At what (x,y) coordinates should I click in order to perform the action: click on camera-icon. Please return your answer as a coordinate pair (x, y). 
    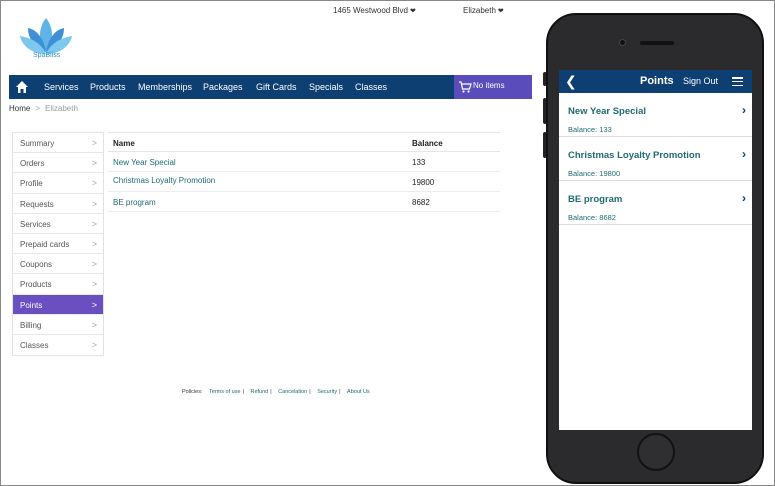
    Looking at the image, I should click on (622, 42).